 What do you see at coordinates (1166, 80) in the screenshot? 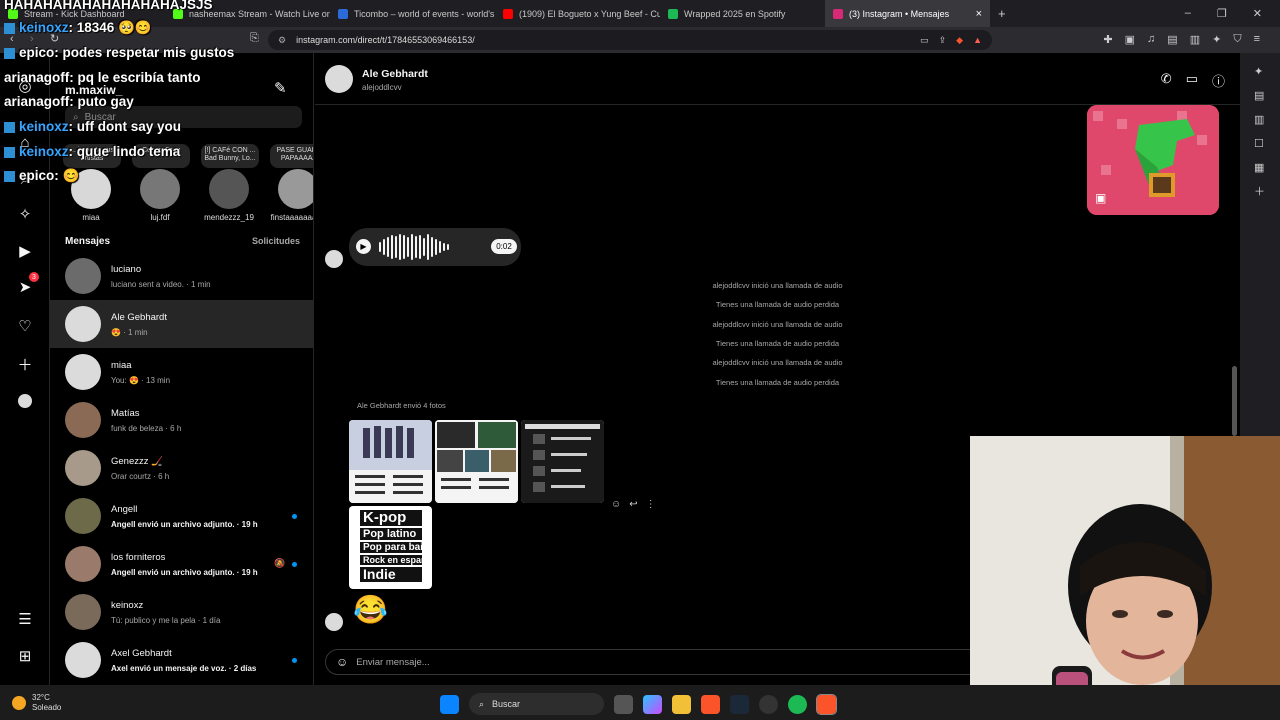
I see `audio-call-icon: ✆` at bounding box center [1166, 80].